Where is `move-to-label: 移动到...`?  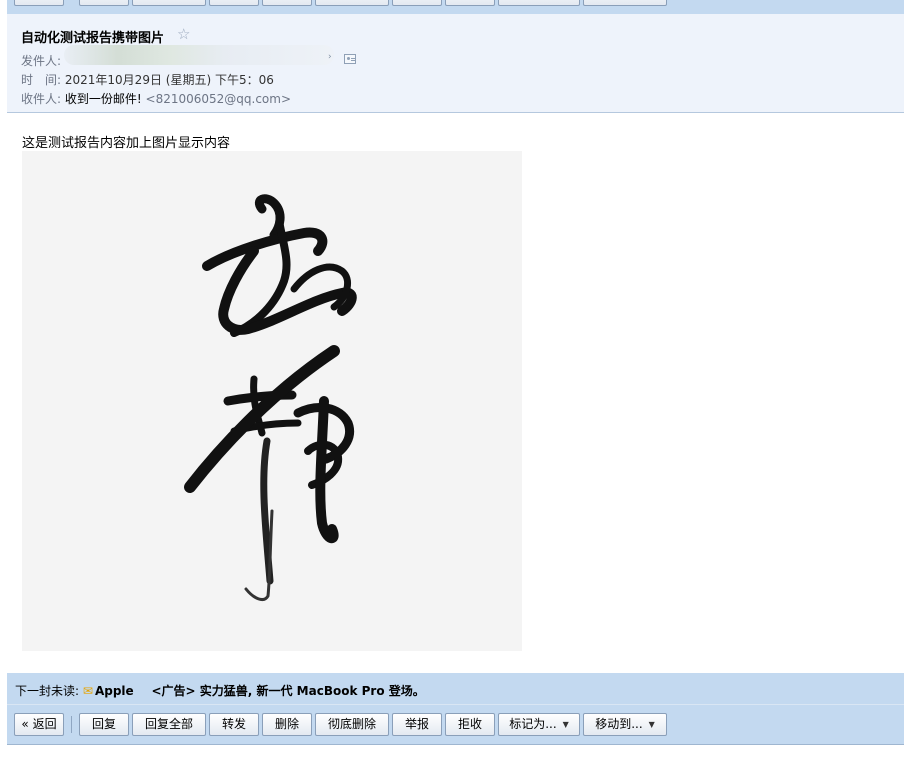
move-to-label: 移动到... is located at coordinates (619, 724).